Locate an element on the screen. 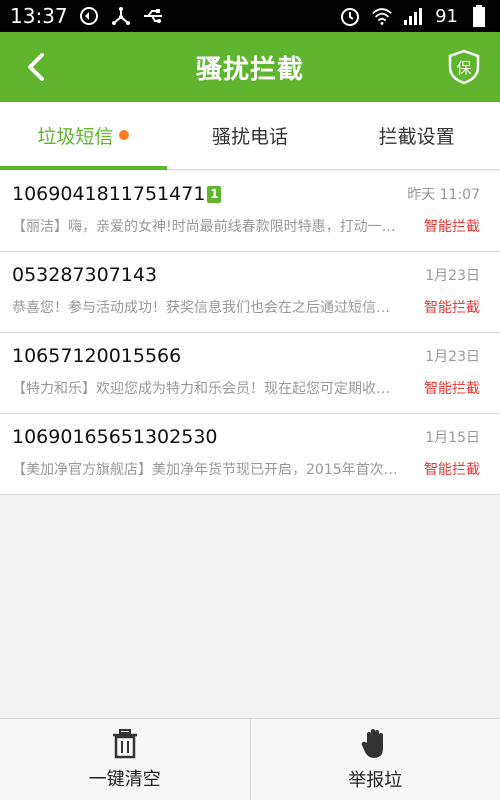 The height and width of the screenshot is (800, 500). sender-number: 053287307143 is located at coordinates (85, 275).